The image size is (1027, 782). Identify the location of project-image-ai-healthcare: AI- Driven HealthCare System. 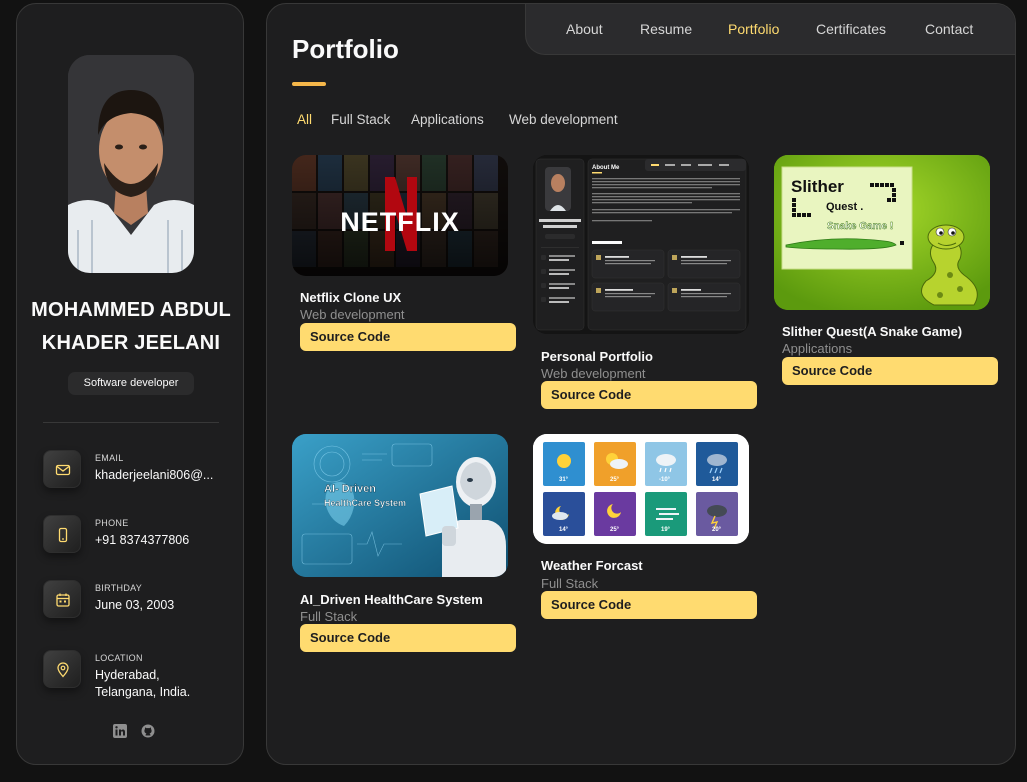
(400, 505).